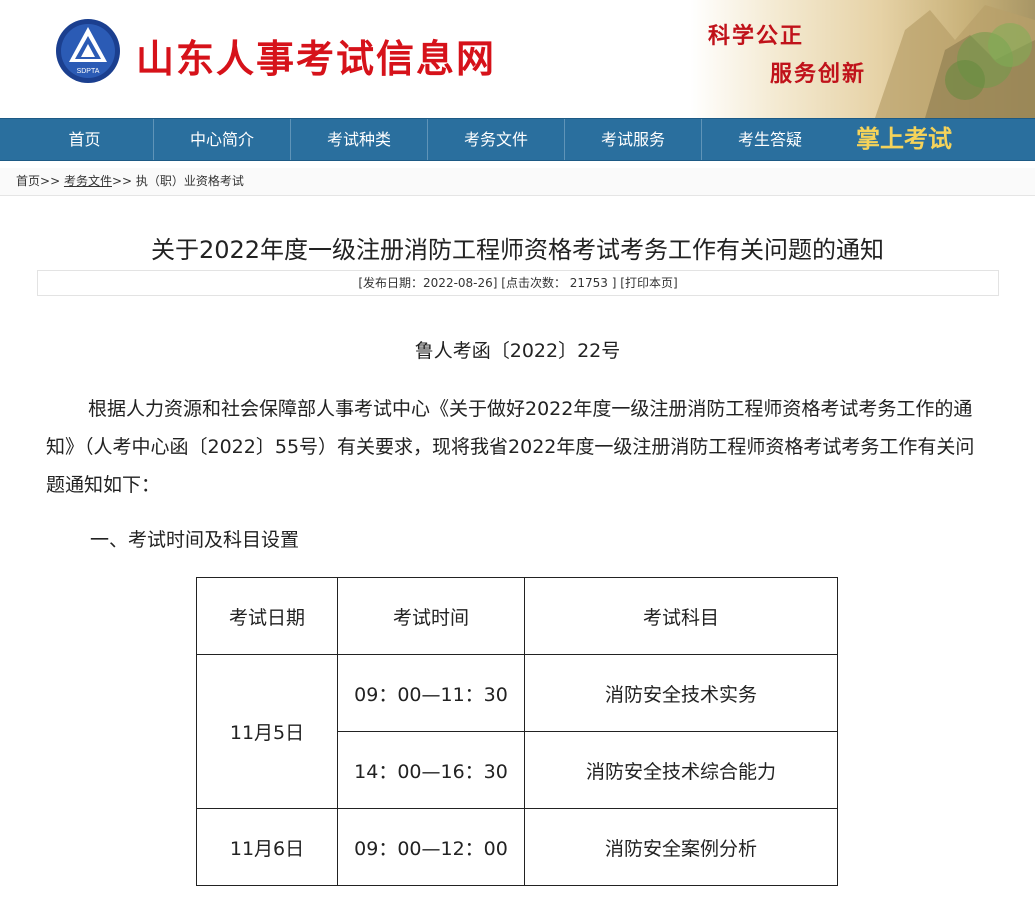 This screenshot has width=1035, height=898. I want to click on site-header: SDPTA 山东人事考试信息网 科学公正 服务创新, so click(517, 59).